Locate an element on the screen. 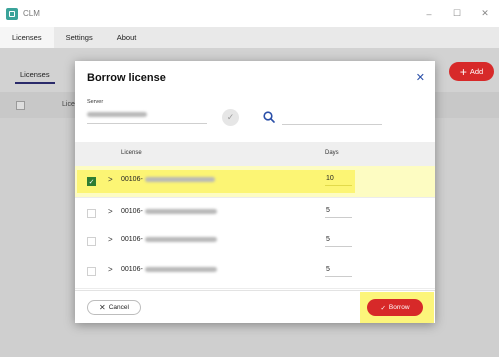 The height and width of the screenshot is (357, 499). plus-icon: + is located at coordinates (463, 71).